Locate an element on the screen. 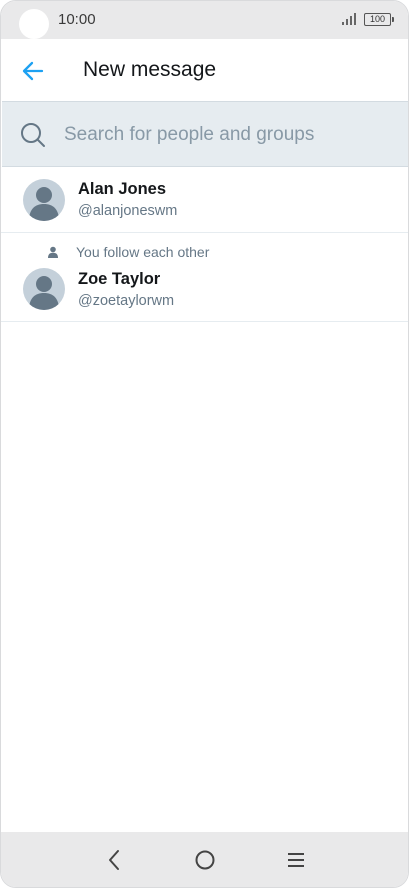  person-icon is located at coordinates (53, 252).